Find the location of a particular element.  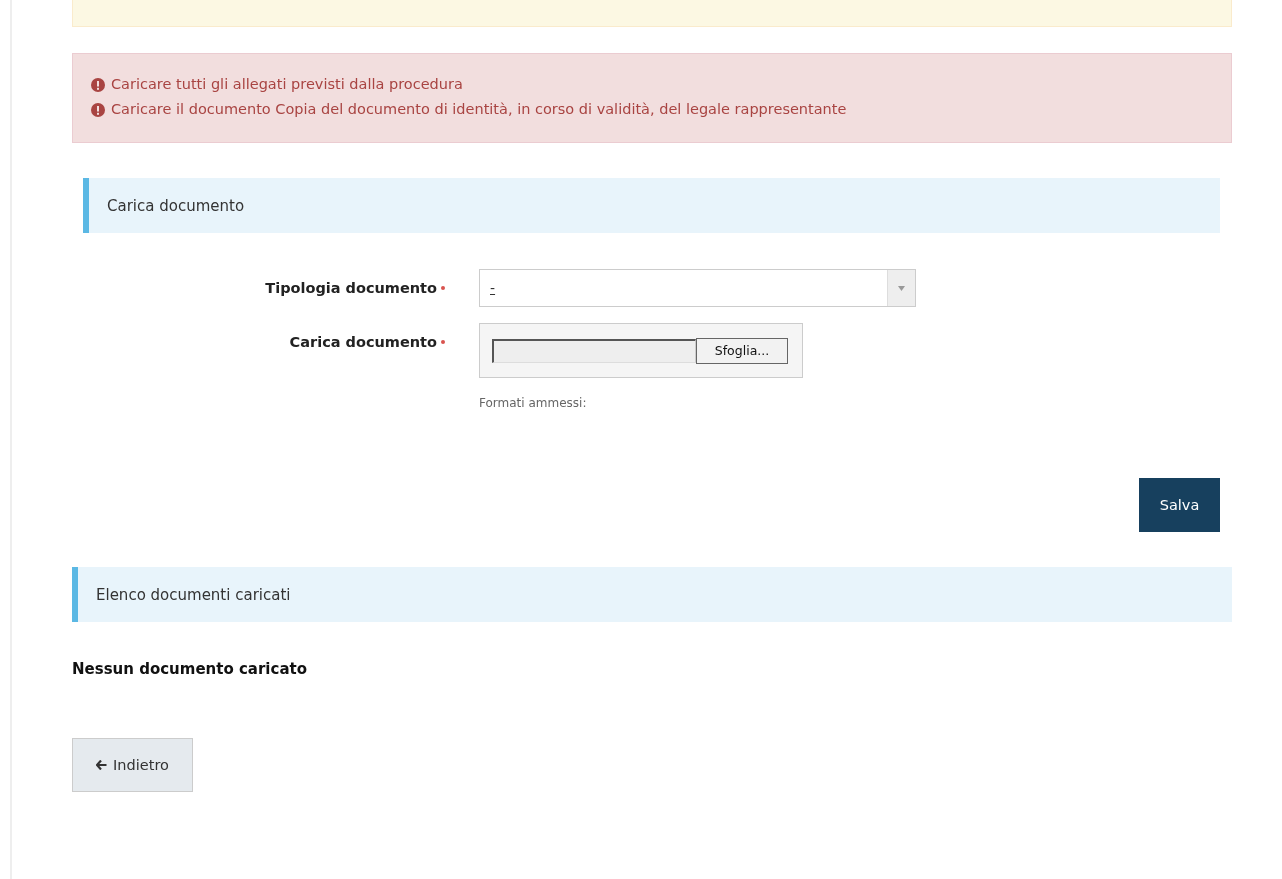

error-message: Caricare tutti gli allegati previsti dalla procedura is located at coordinates (287, 84).